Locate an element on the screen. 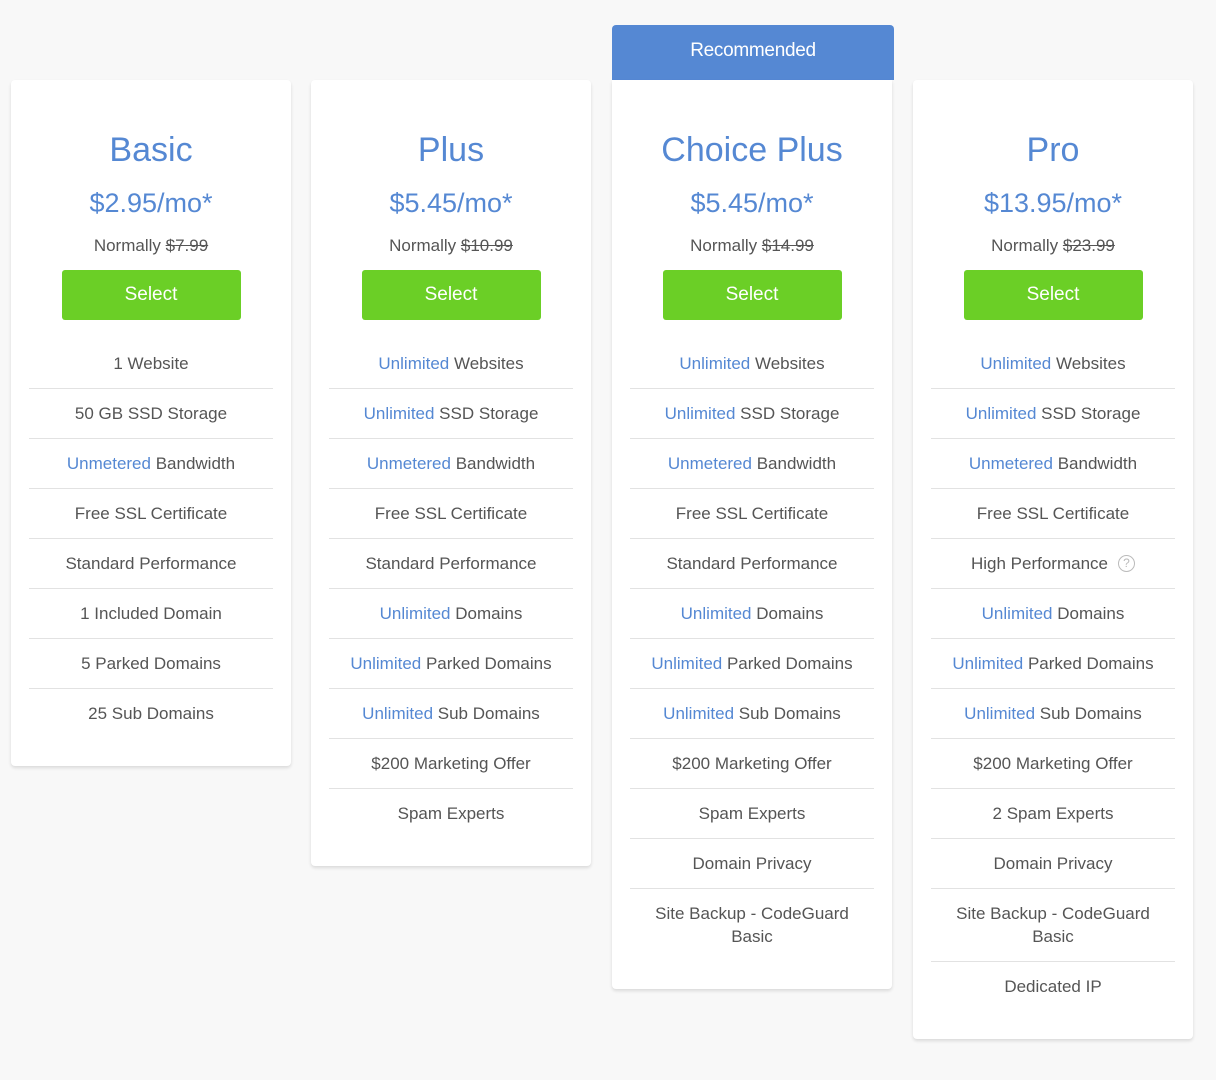  feature-item: Dedicated IP is located at coordinates (1053, 986).